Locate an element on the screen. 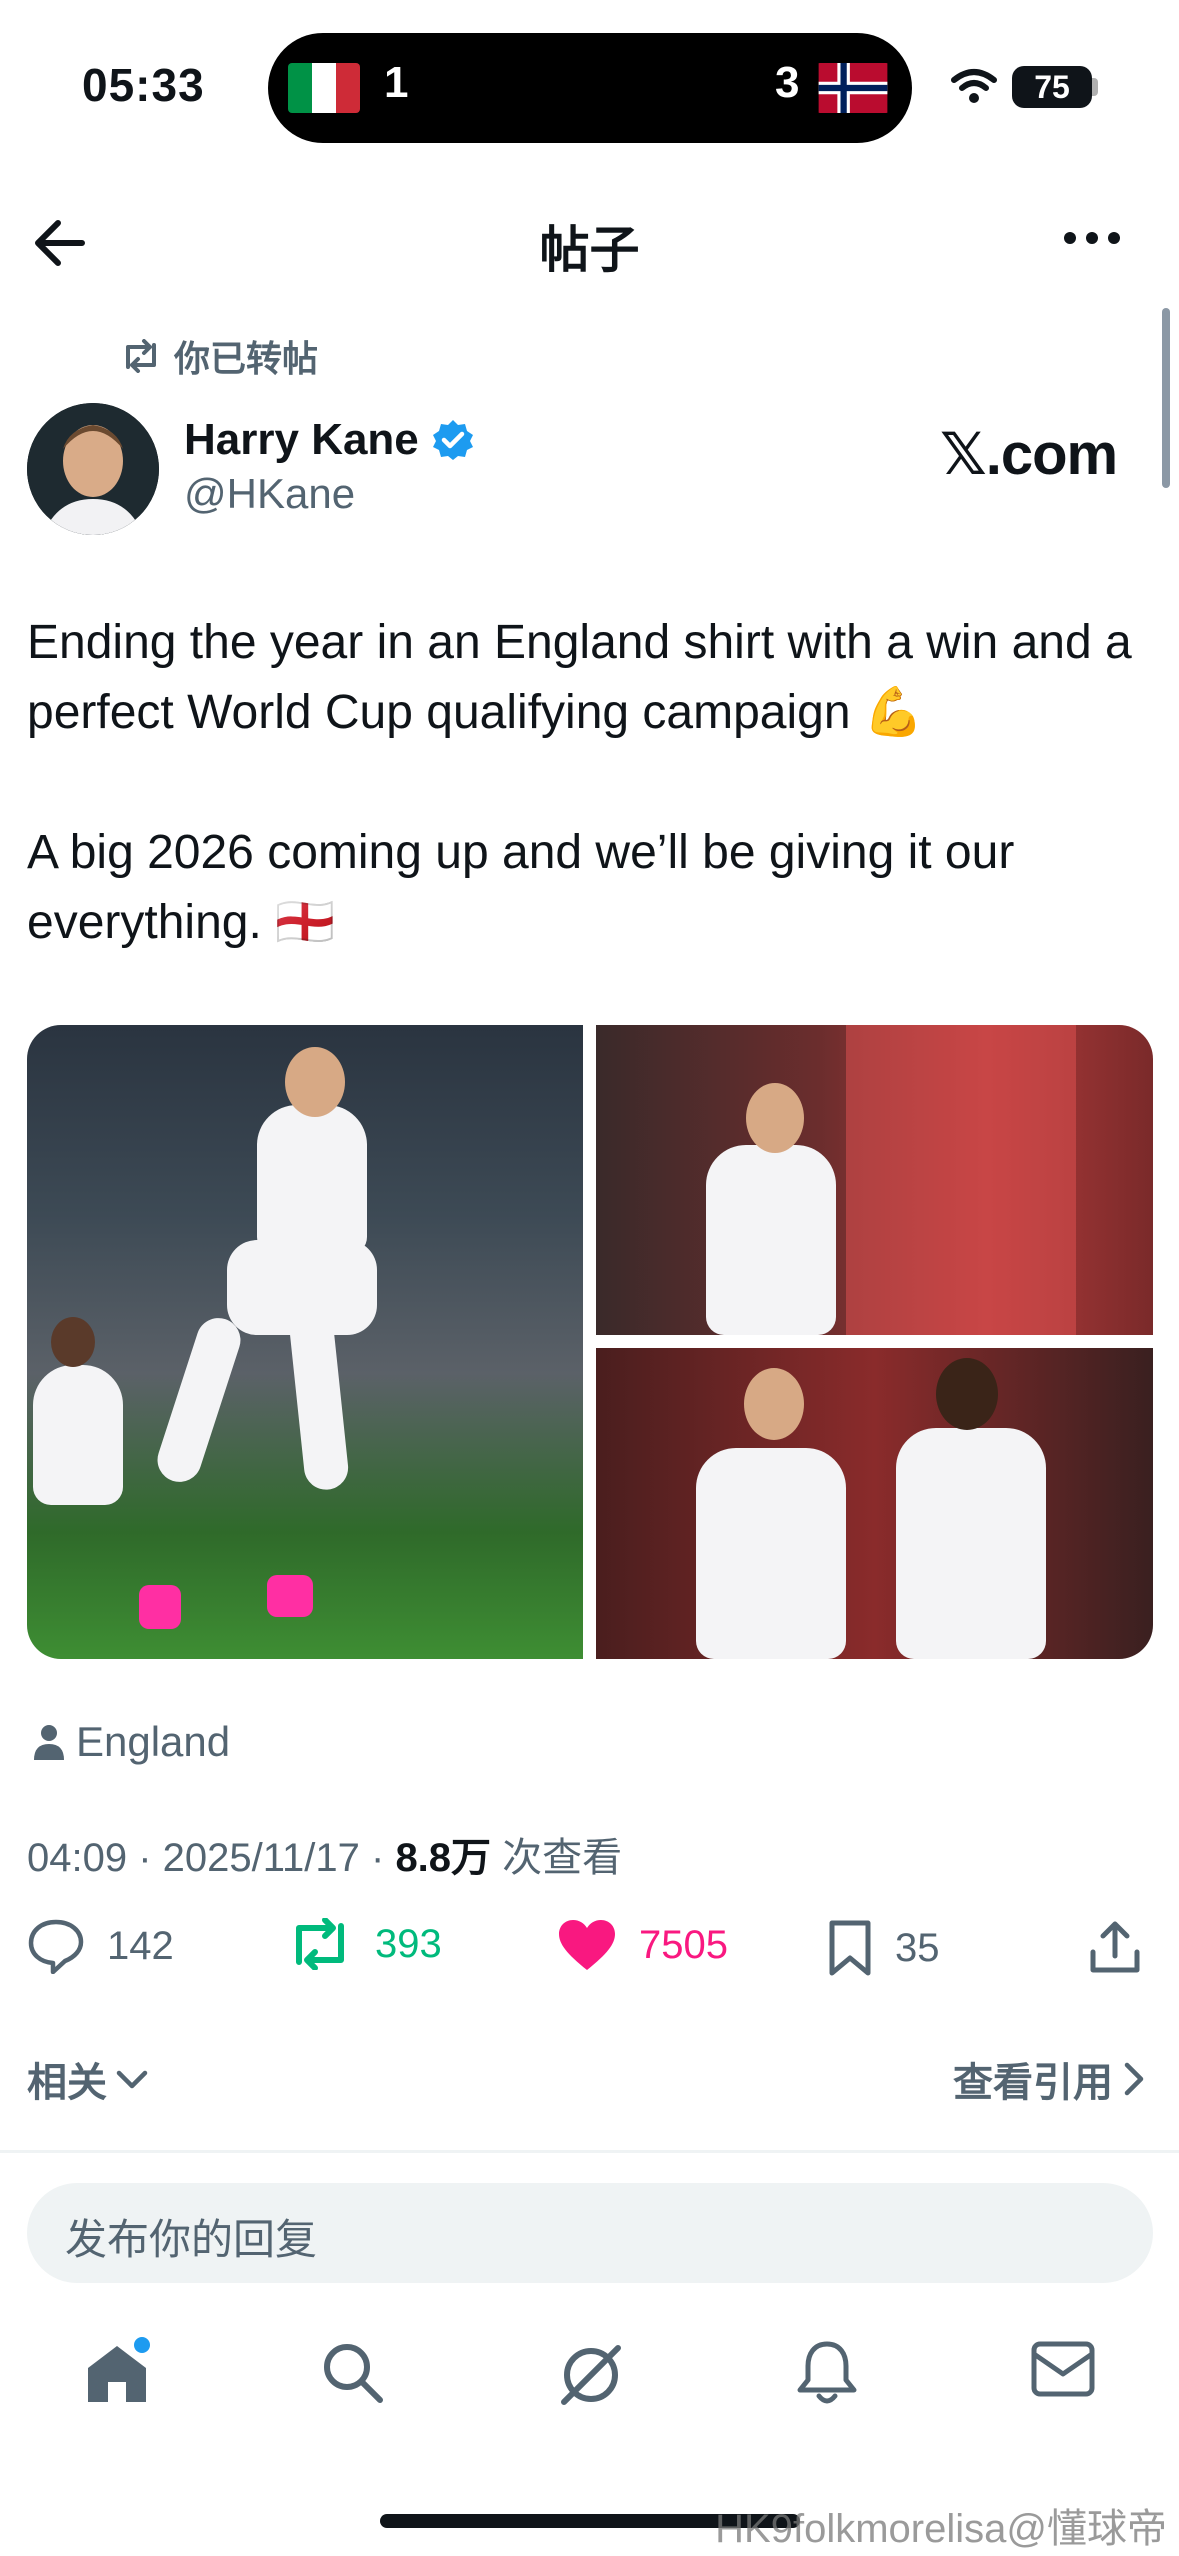 The width and height of the screenshot is (1179, 2556). reply-count: 142 is located at coordinates (140, 1945).